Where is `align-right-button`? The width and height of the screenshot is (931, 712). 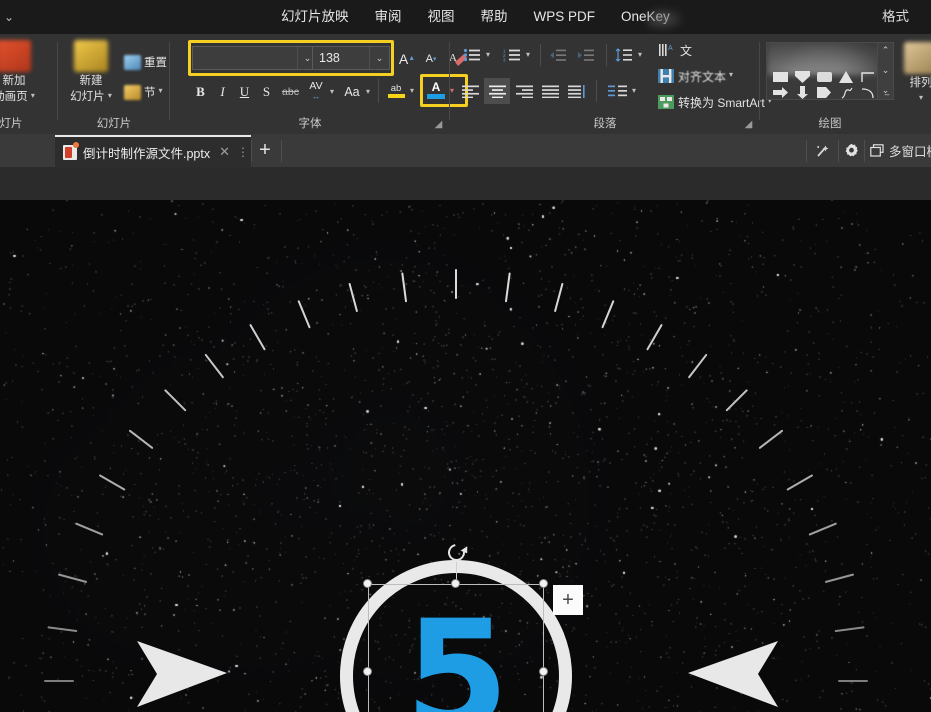 align-right-button is located at coordinates (524, 91).